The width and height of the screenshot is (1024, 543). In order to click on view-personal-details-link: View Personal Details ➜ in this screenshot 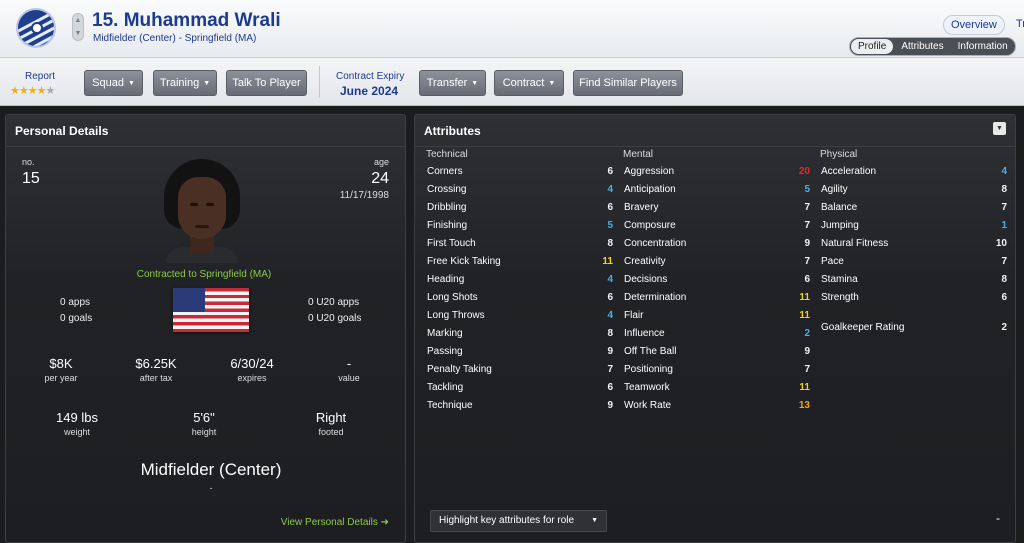, I will do `click(335, 522)`.